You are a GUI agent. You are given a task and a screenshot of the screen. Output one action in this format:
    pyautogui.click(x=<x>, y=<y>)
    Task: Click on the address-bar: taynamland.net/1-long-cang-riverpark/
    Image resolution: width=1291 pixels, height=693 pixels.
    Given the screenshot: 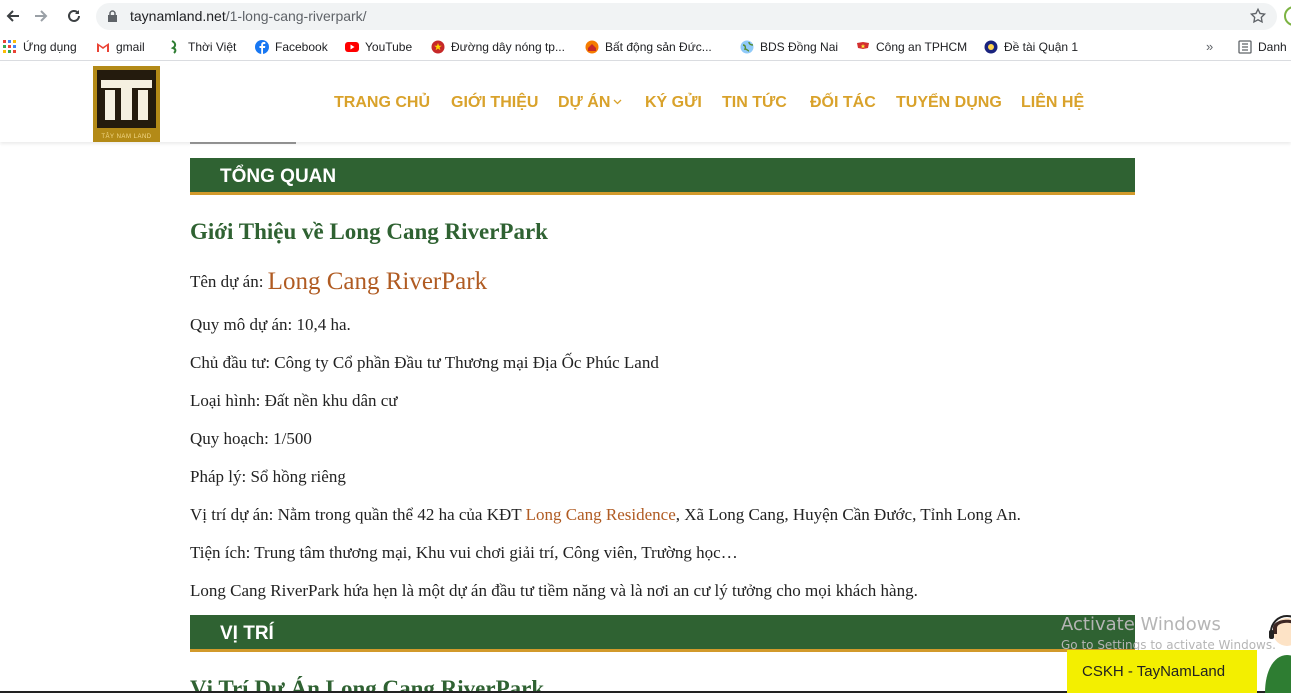 What is the action you would take?
    pyautogui.click(x=686, y=16)
    